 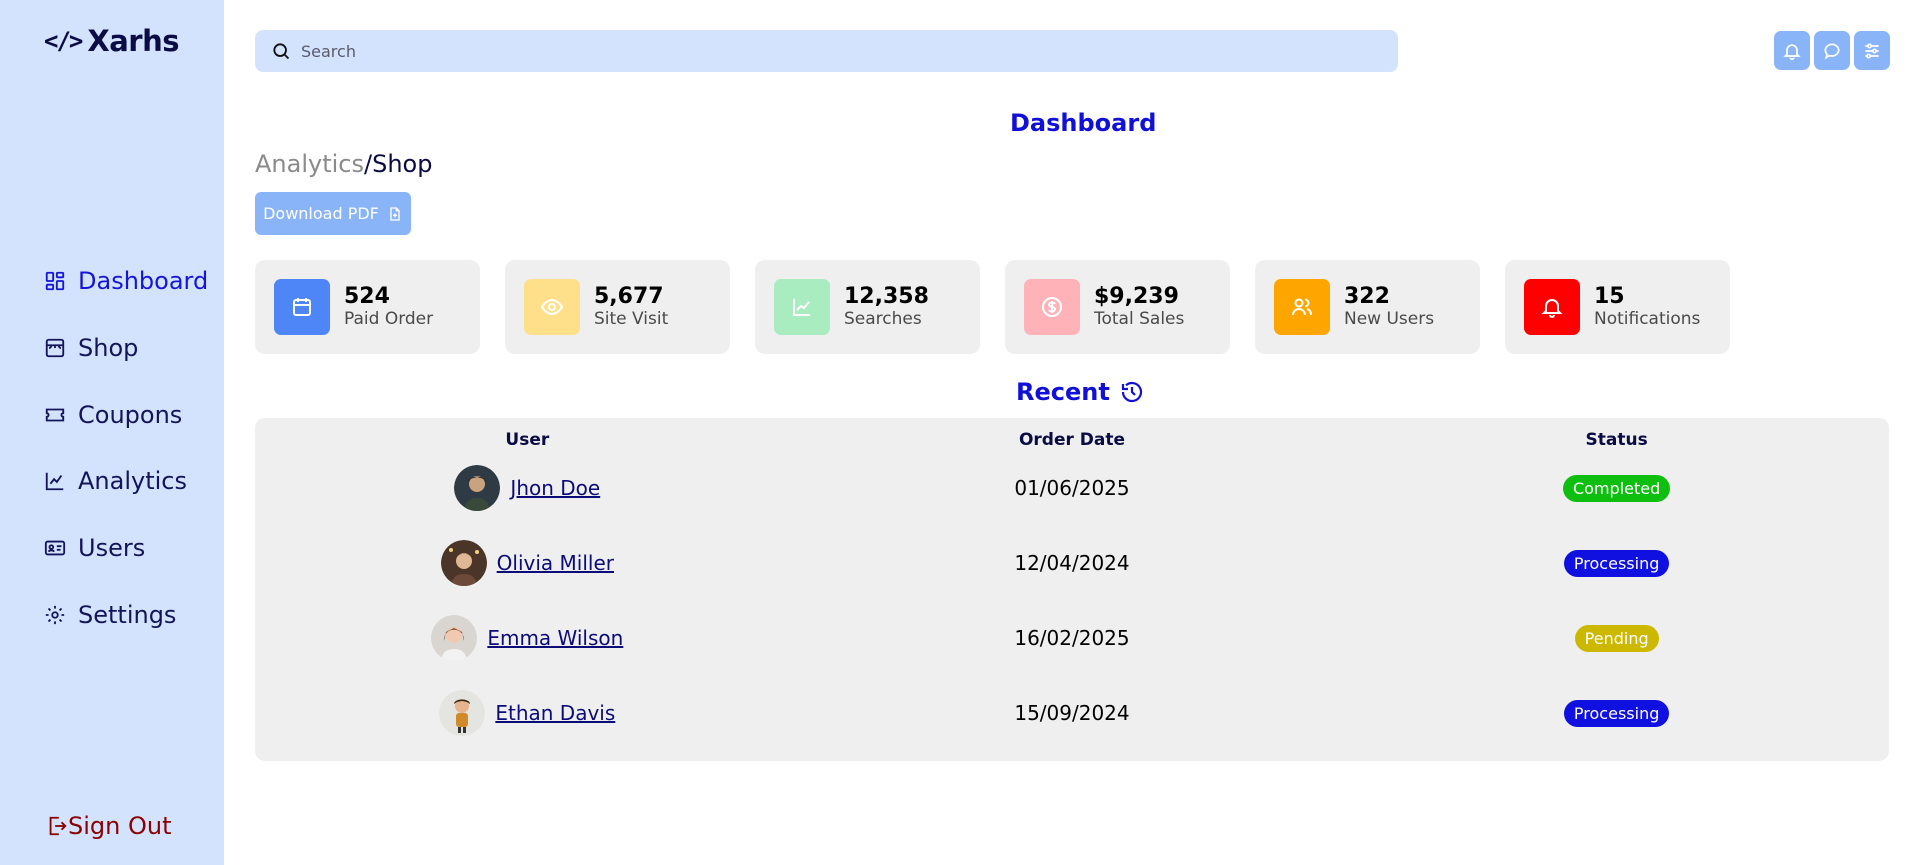 What do you see at coordinates (55, 614) in the screenshot?
I see `gear-icon` at bounding box center [55, 614].